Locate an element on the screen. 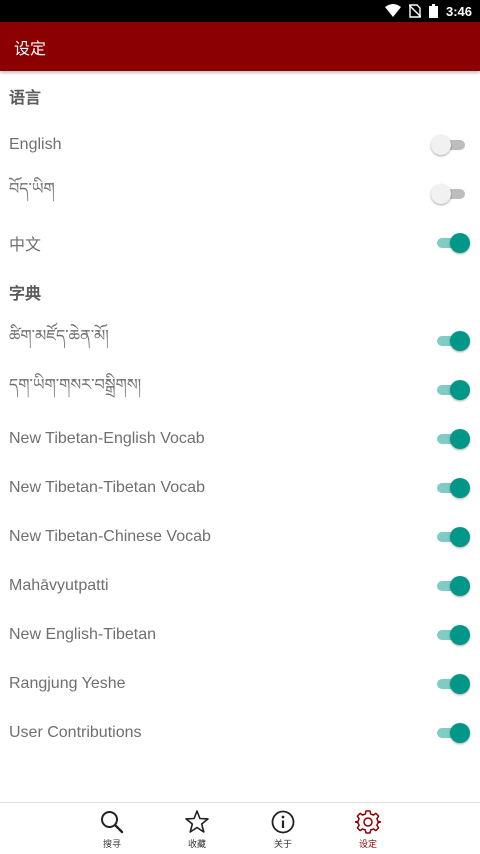  setting-row-dictionary: New Tibetan-English Vocab is located at coordinates (240, 438).